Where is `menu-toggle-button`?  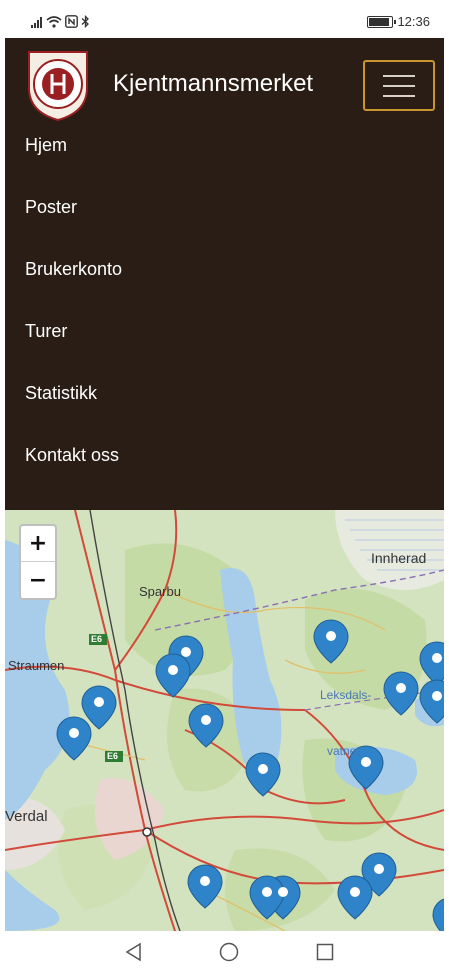 menu-toggle-button is located at coordinates (399, 85).